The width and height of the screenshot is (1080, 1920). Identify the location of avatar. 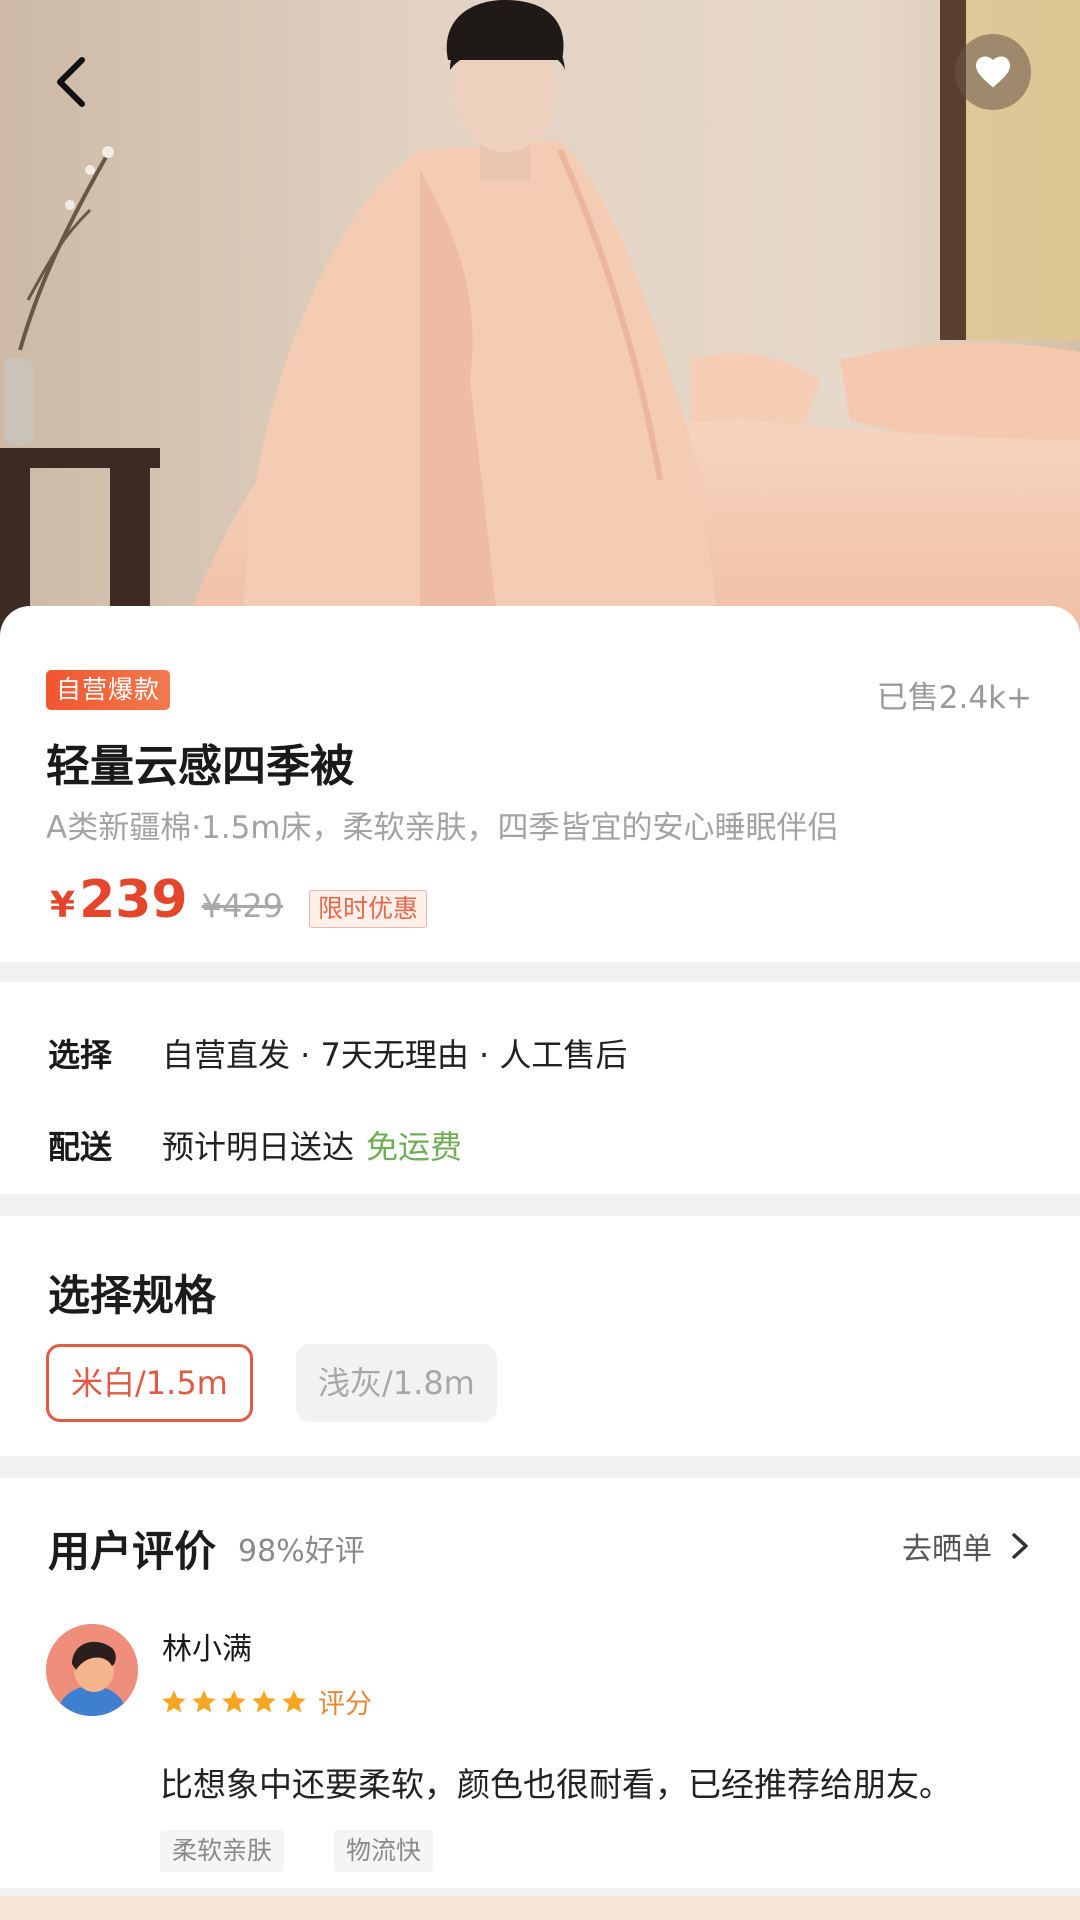
(92, 1670).